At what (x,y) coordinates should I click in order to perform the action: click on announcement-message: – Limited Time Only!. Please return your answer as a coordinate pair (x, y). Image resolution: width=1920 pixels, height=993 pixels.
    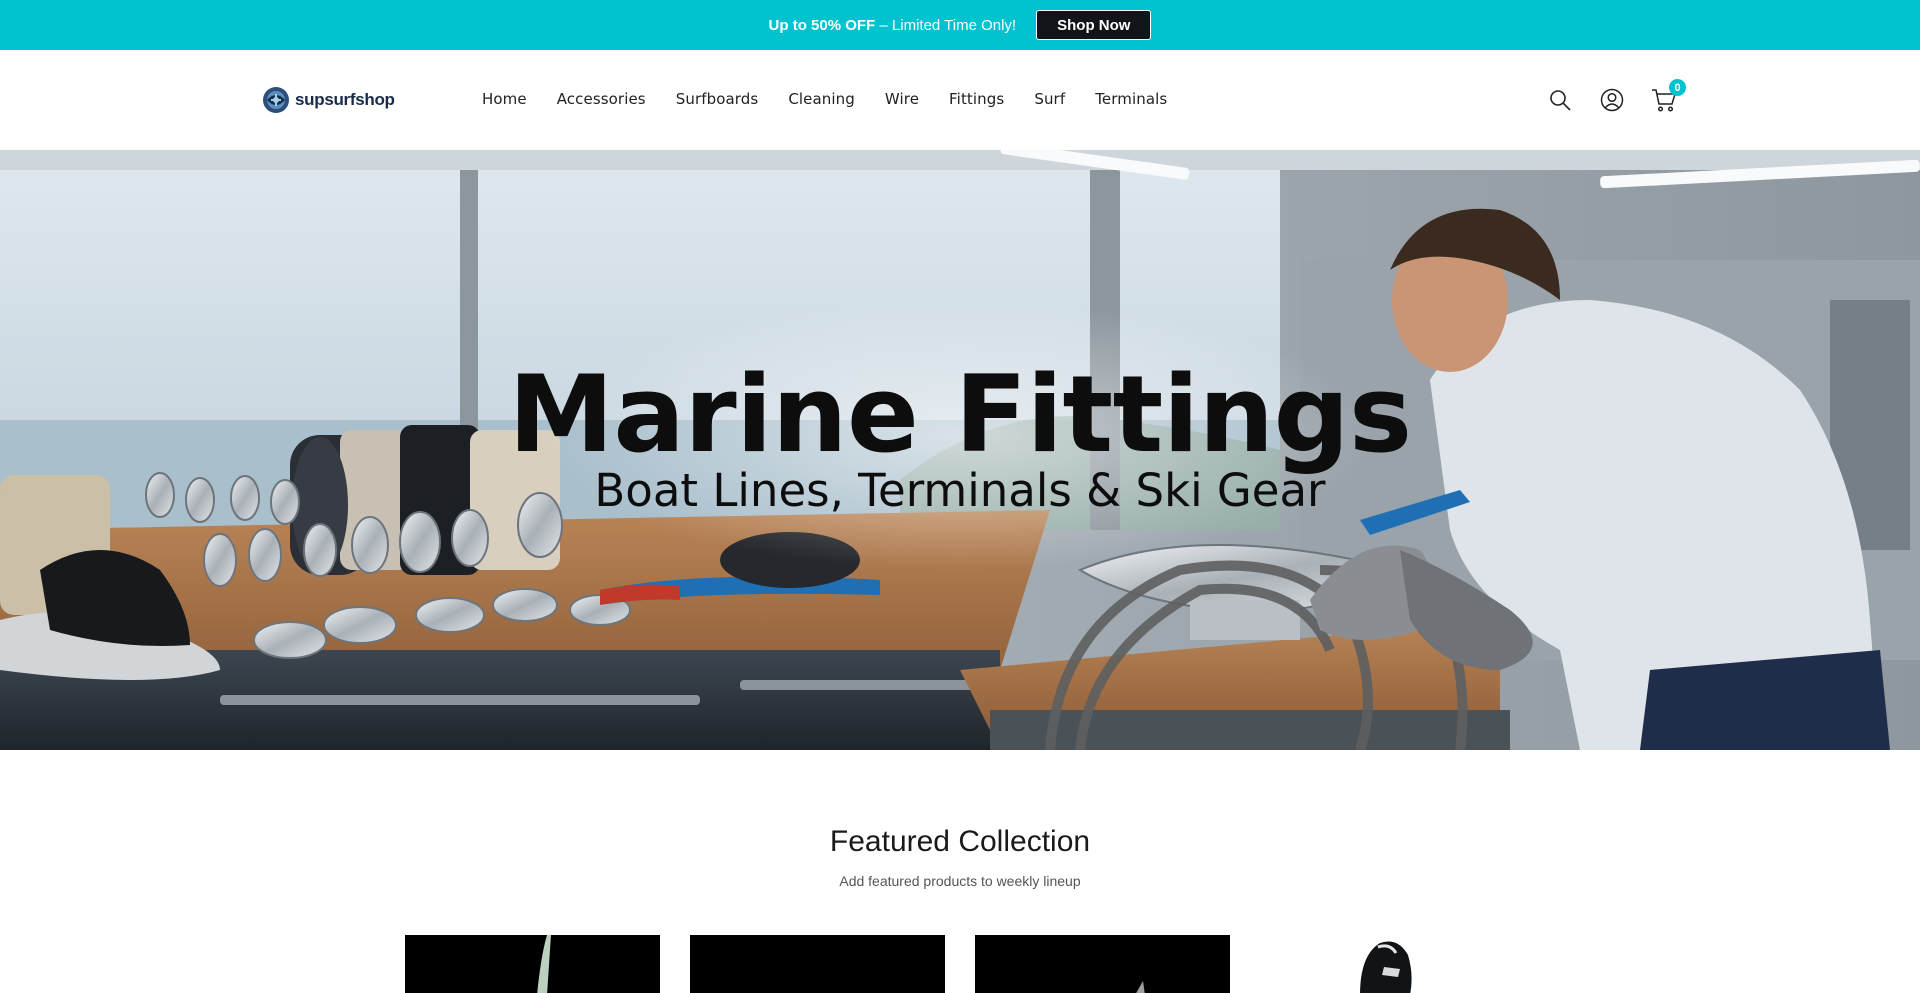
    Looking at the image, I should click on (946, 25).